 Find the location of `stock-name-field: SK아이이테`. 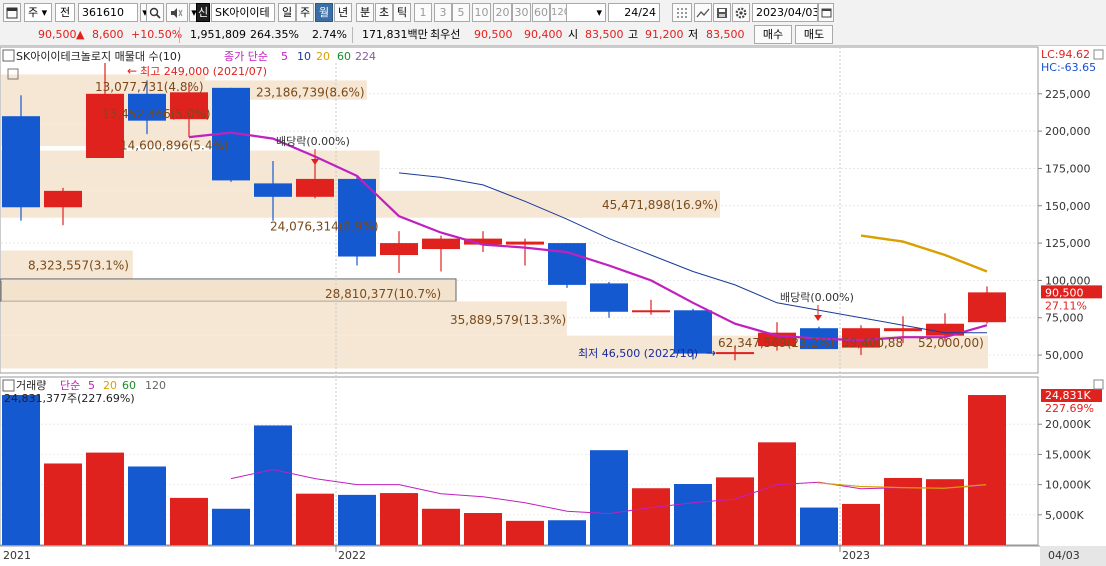

stock-name-field: SK아이이테 is located at coordinates (243, 12).